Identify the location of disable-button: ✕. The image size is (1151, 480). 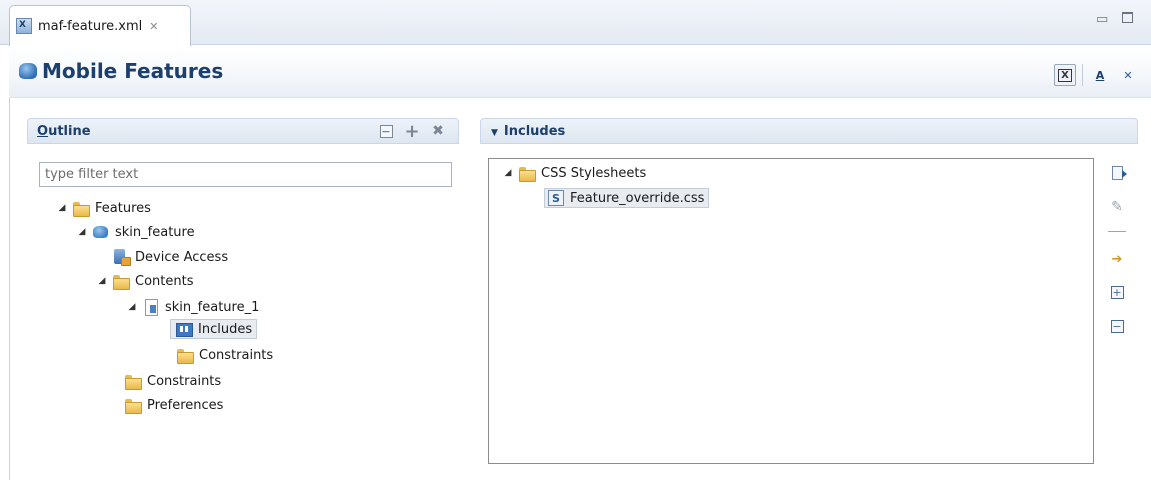
(1128, 75).